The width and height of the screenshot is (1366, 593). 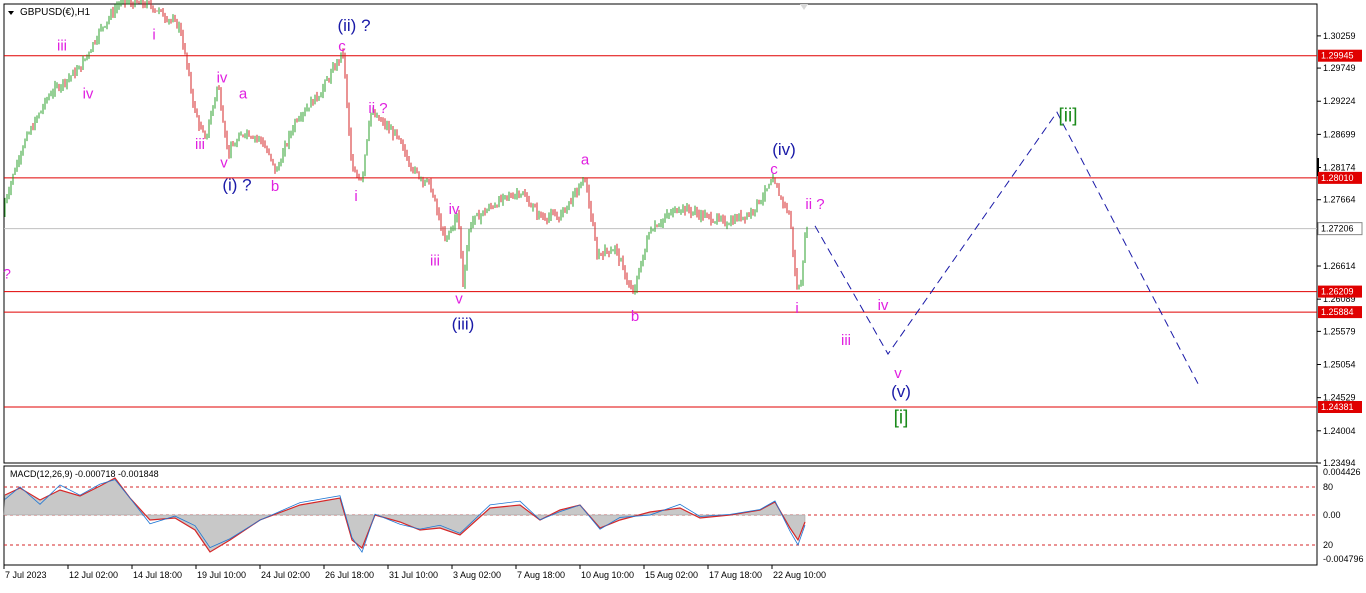 What do you see at coordinates (541, 575) in the screenshot?
I see `date-label: 7 Aug 18:00` at bounding box center [541, 575].